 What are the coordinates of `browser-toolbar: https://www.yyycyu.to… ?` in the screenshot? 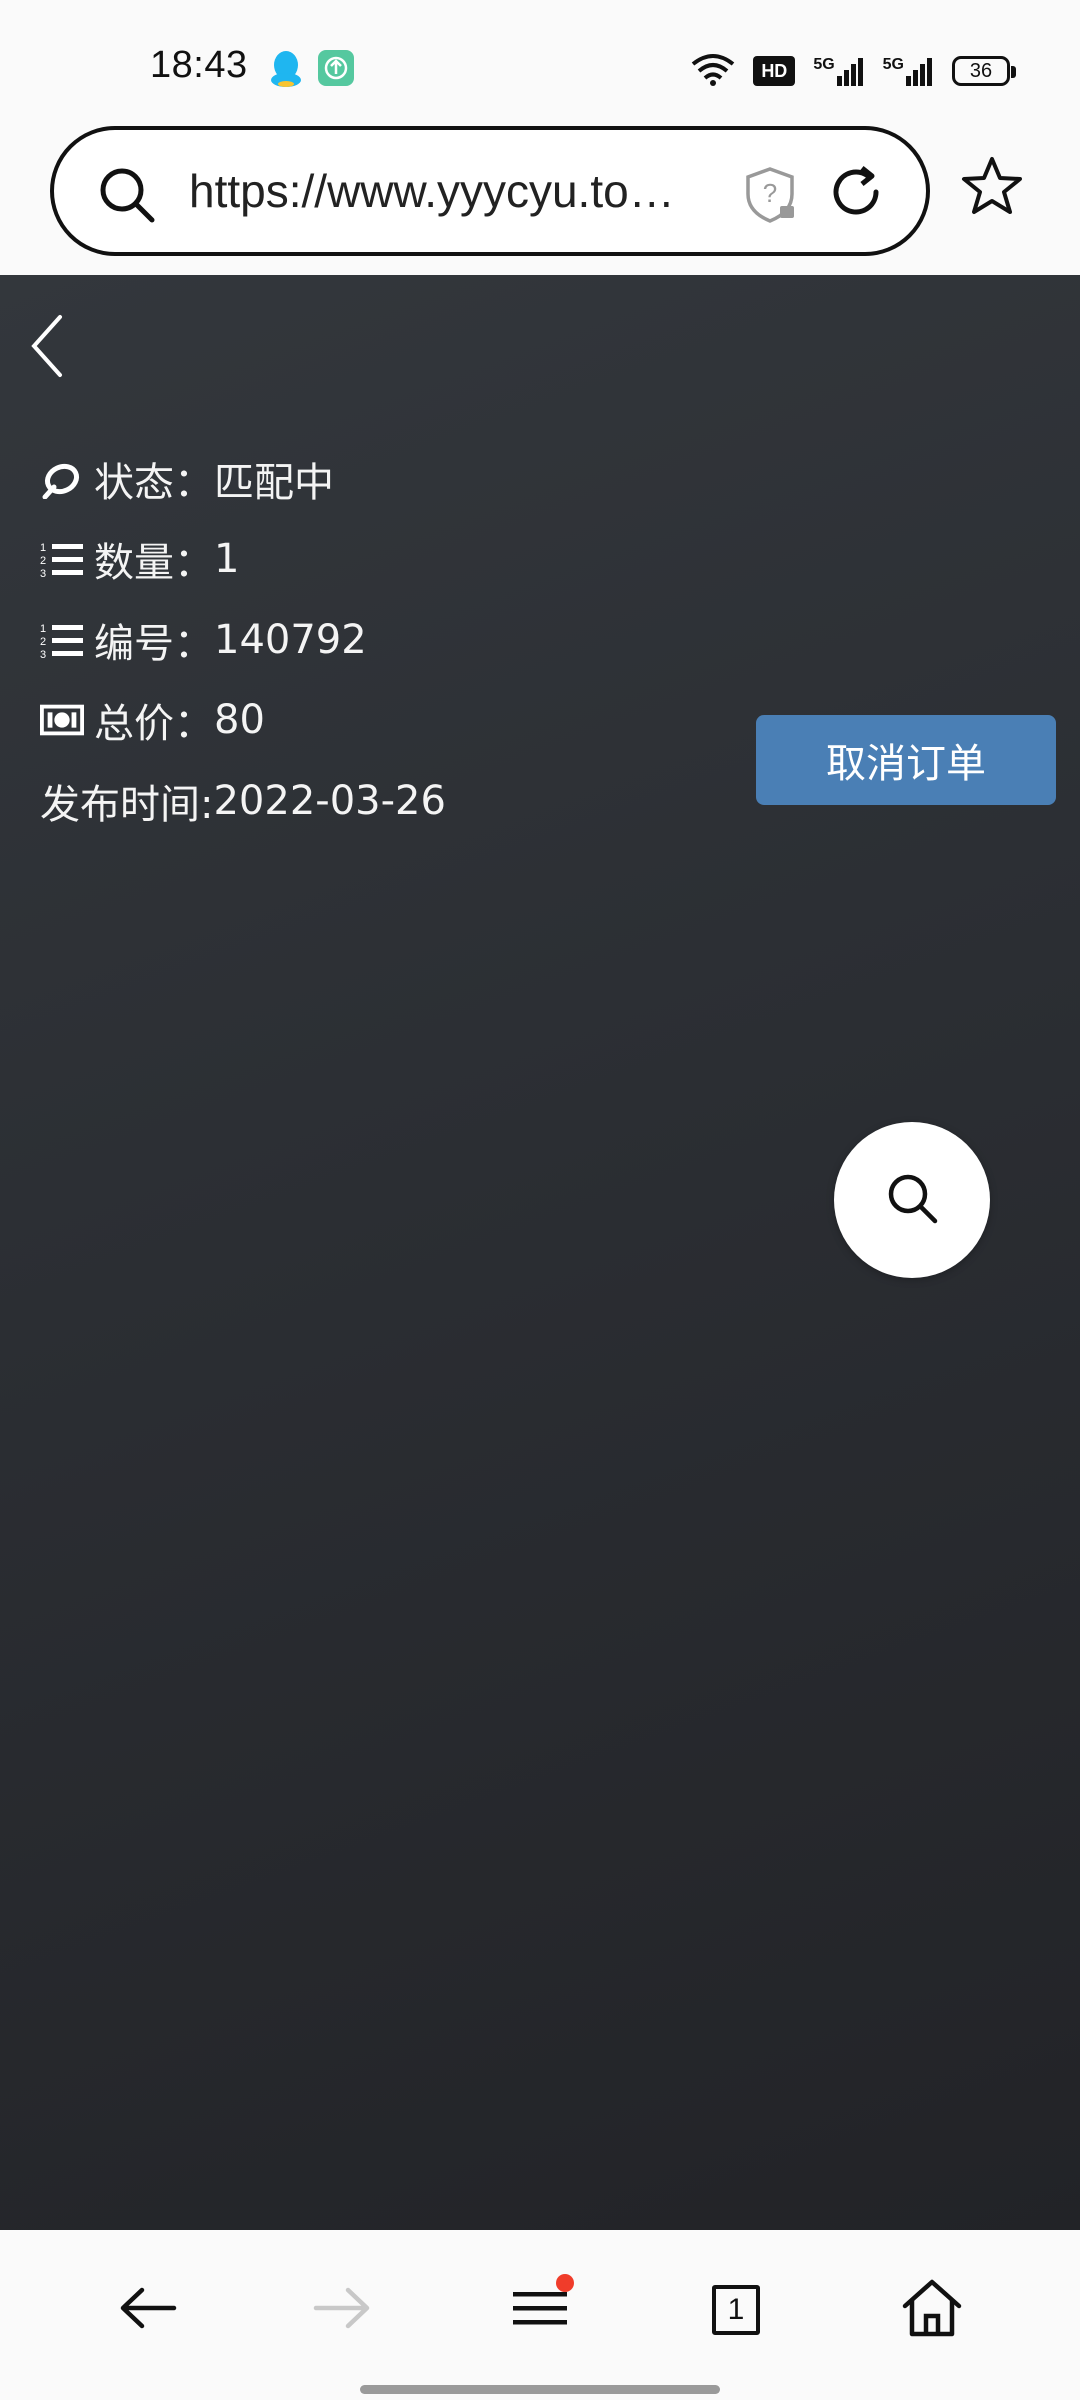 It's located at (540, 197).